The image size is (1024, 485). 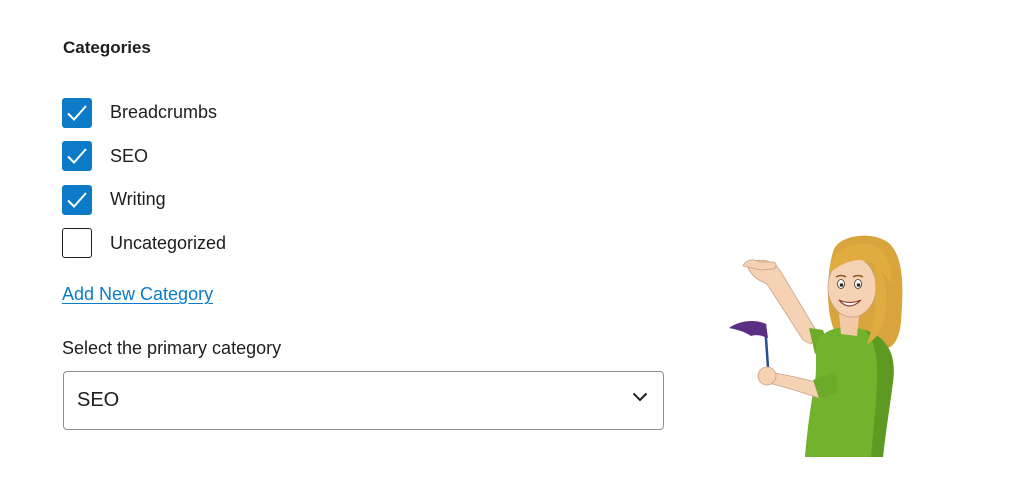 What do you see at coordinates (172, 348) in the screenshot?
I see `primary-category-label: Select the primary category` at bounding box center [172, 348].